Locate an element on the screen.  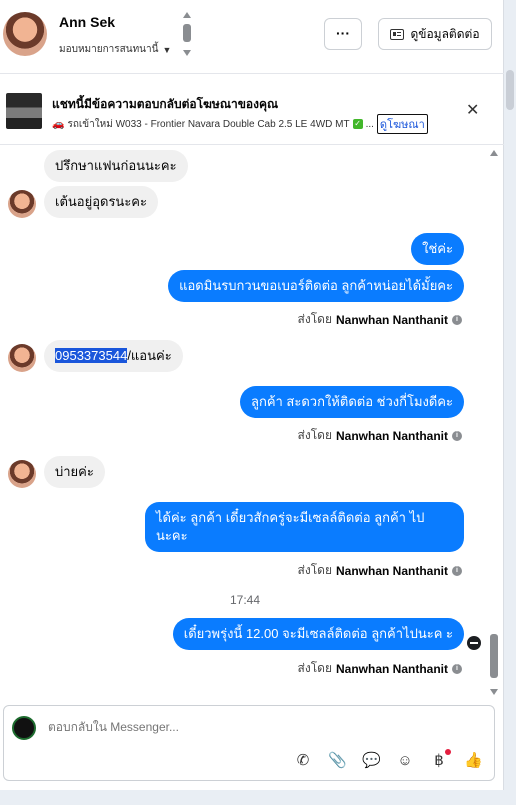
caret-down-icon: ▼ is located at coordinates (167, 49).